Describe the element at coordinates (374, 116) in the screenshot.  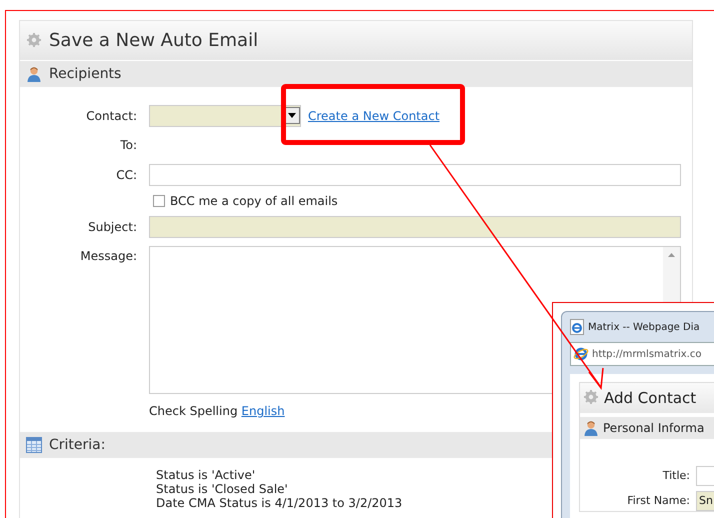
I see `create-contact-link: Create a New Contact` at that location.